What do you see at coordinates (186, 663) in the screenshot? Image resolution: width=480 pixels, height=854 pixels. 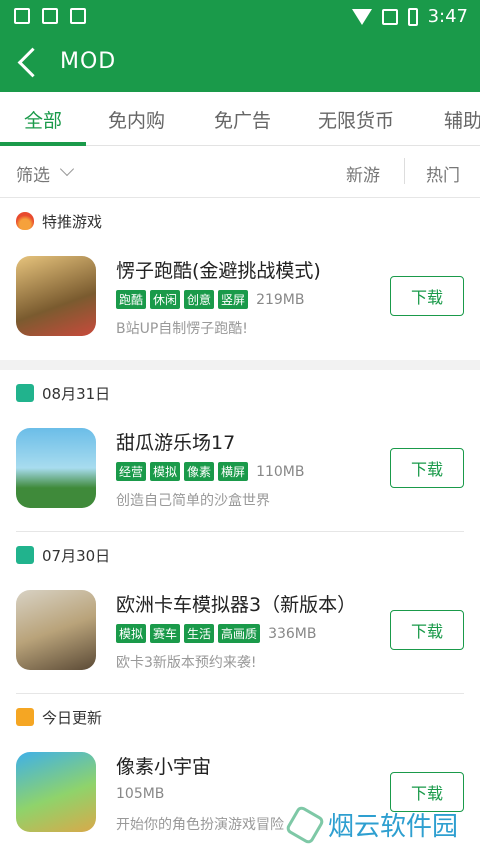 I see `game-desc: 欧卡3新版本预约来袭!` at bounding box center [186, 663].